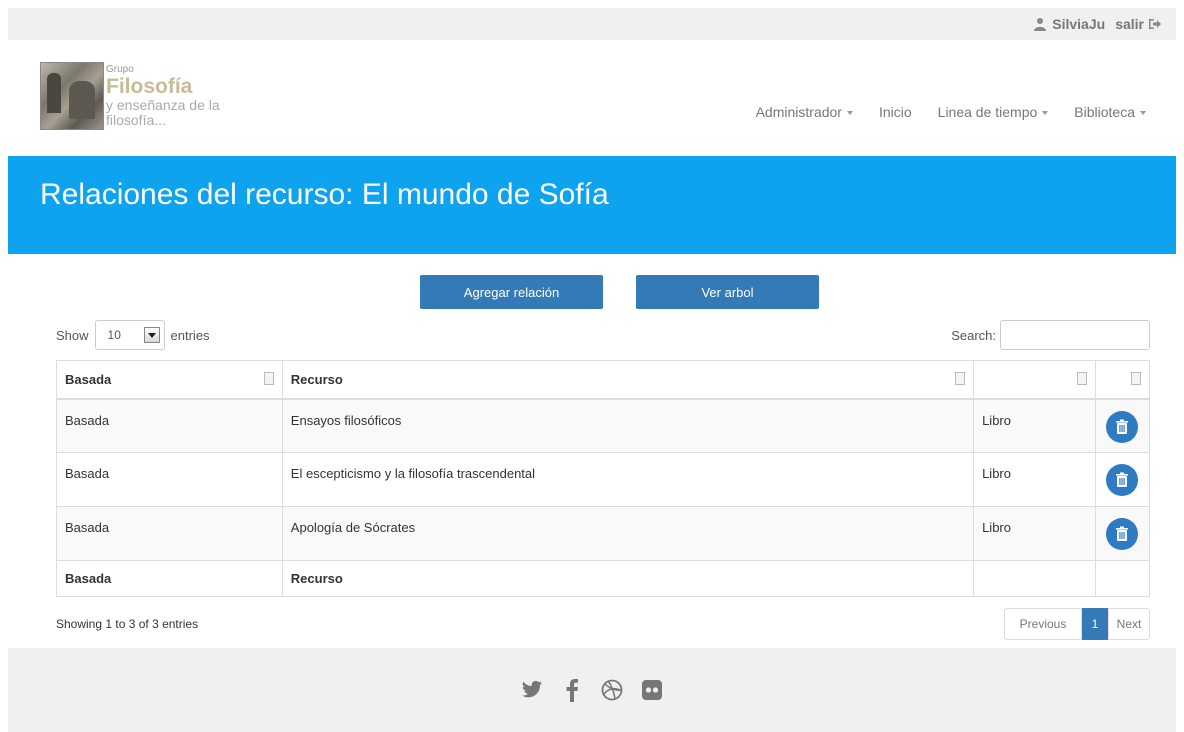 The width and height of the screenshot is (1184, 732). I want to click on header-label: Basada, so click(88, 379).